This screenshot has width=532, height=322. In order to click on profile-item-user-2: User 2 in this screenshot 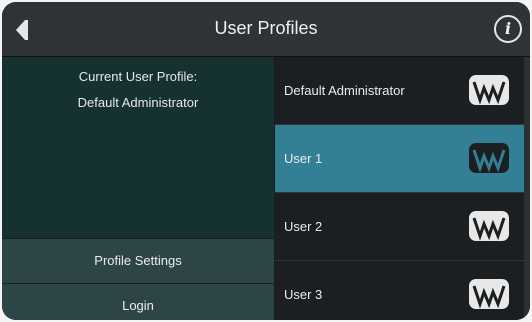, I will do `click(399, 227)`.